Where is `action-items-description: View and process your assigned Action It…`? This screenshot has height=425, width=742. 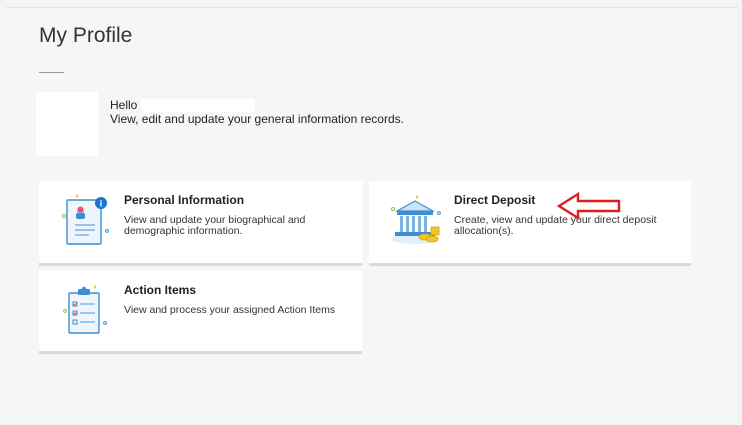 action-items-description: View and process your assigned Action It… is located at coordinates (230, 310).